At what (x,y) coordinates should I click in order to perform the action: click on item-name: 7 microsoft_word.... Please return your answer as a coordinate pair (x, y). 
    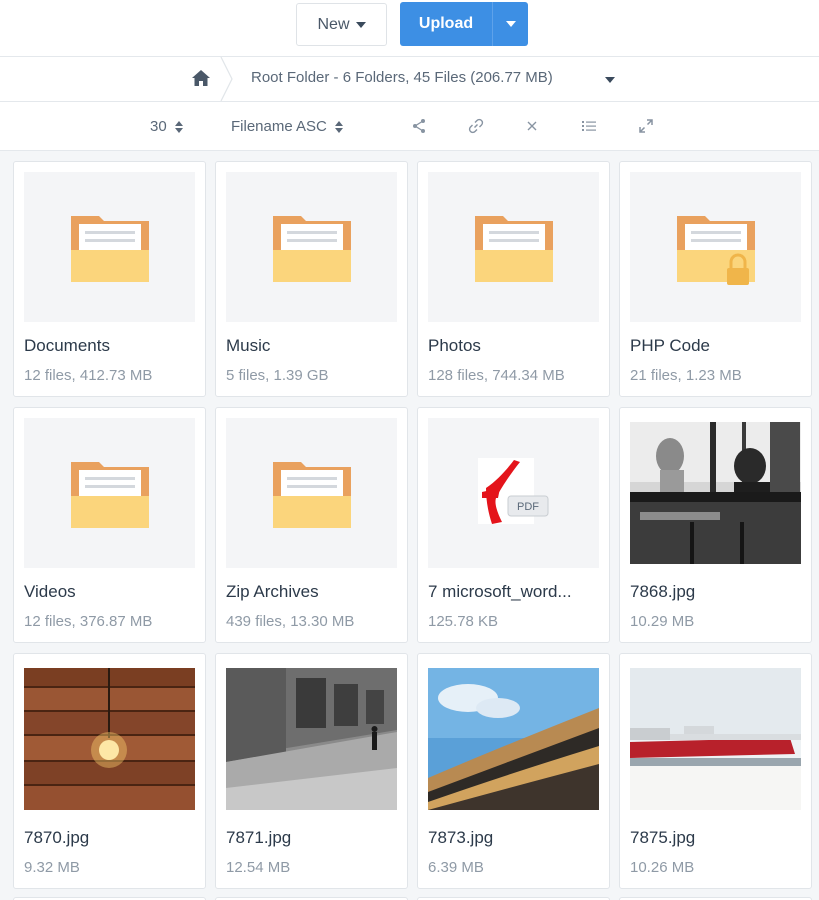
    Looking at the image, I should click on (500, 591).